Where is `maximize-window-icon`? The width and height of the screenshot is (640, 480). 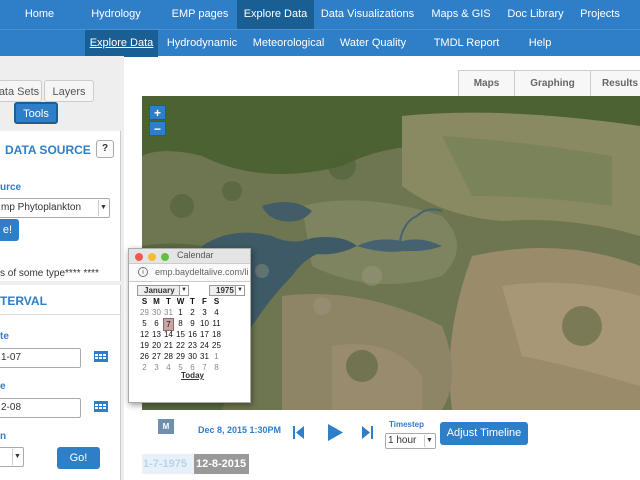 maximize-window-icon is located at coordinates (165, 257).